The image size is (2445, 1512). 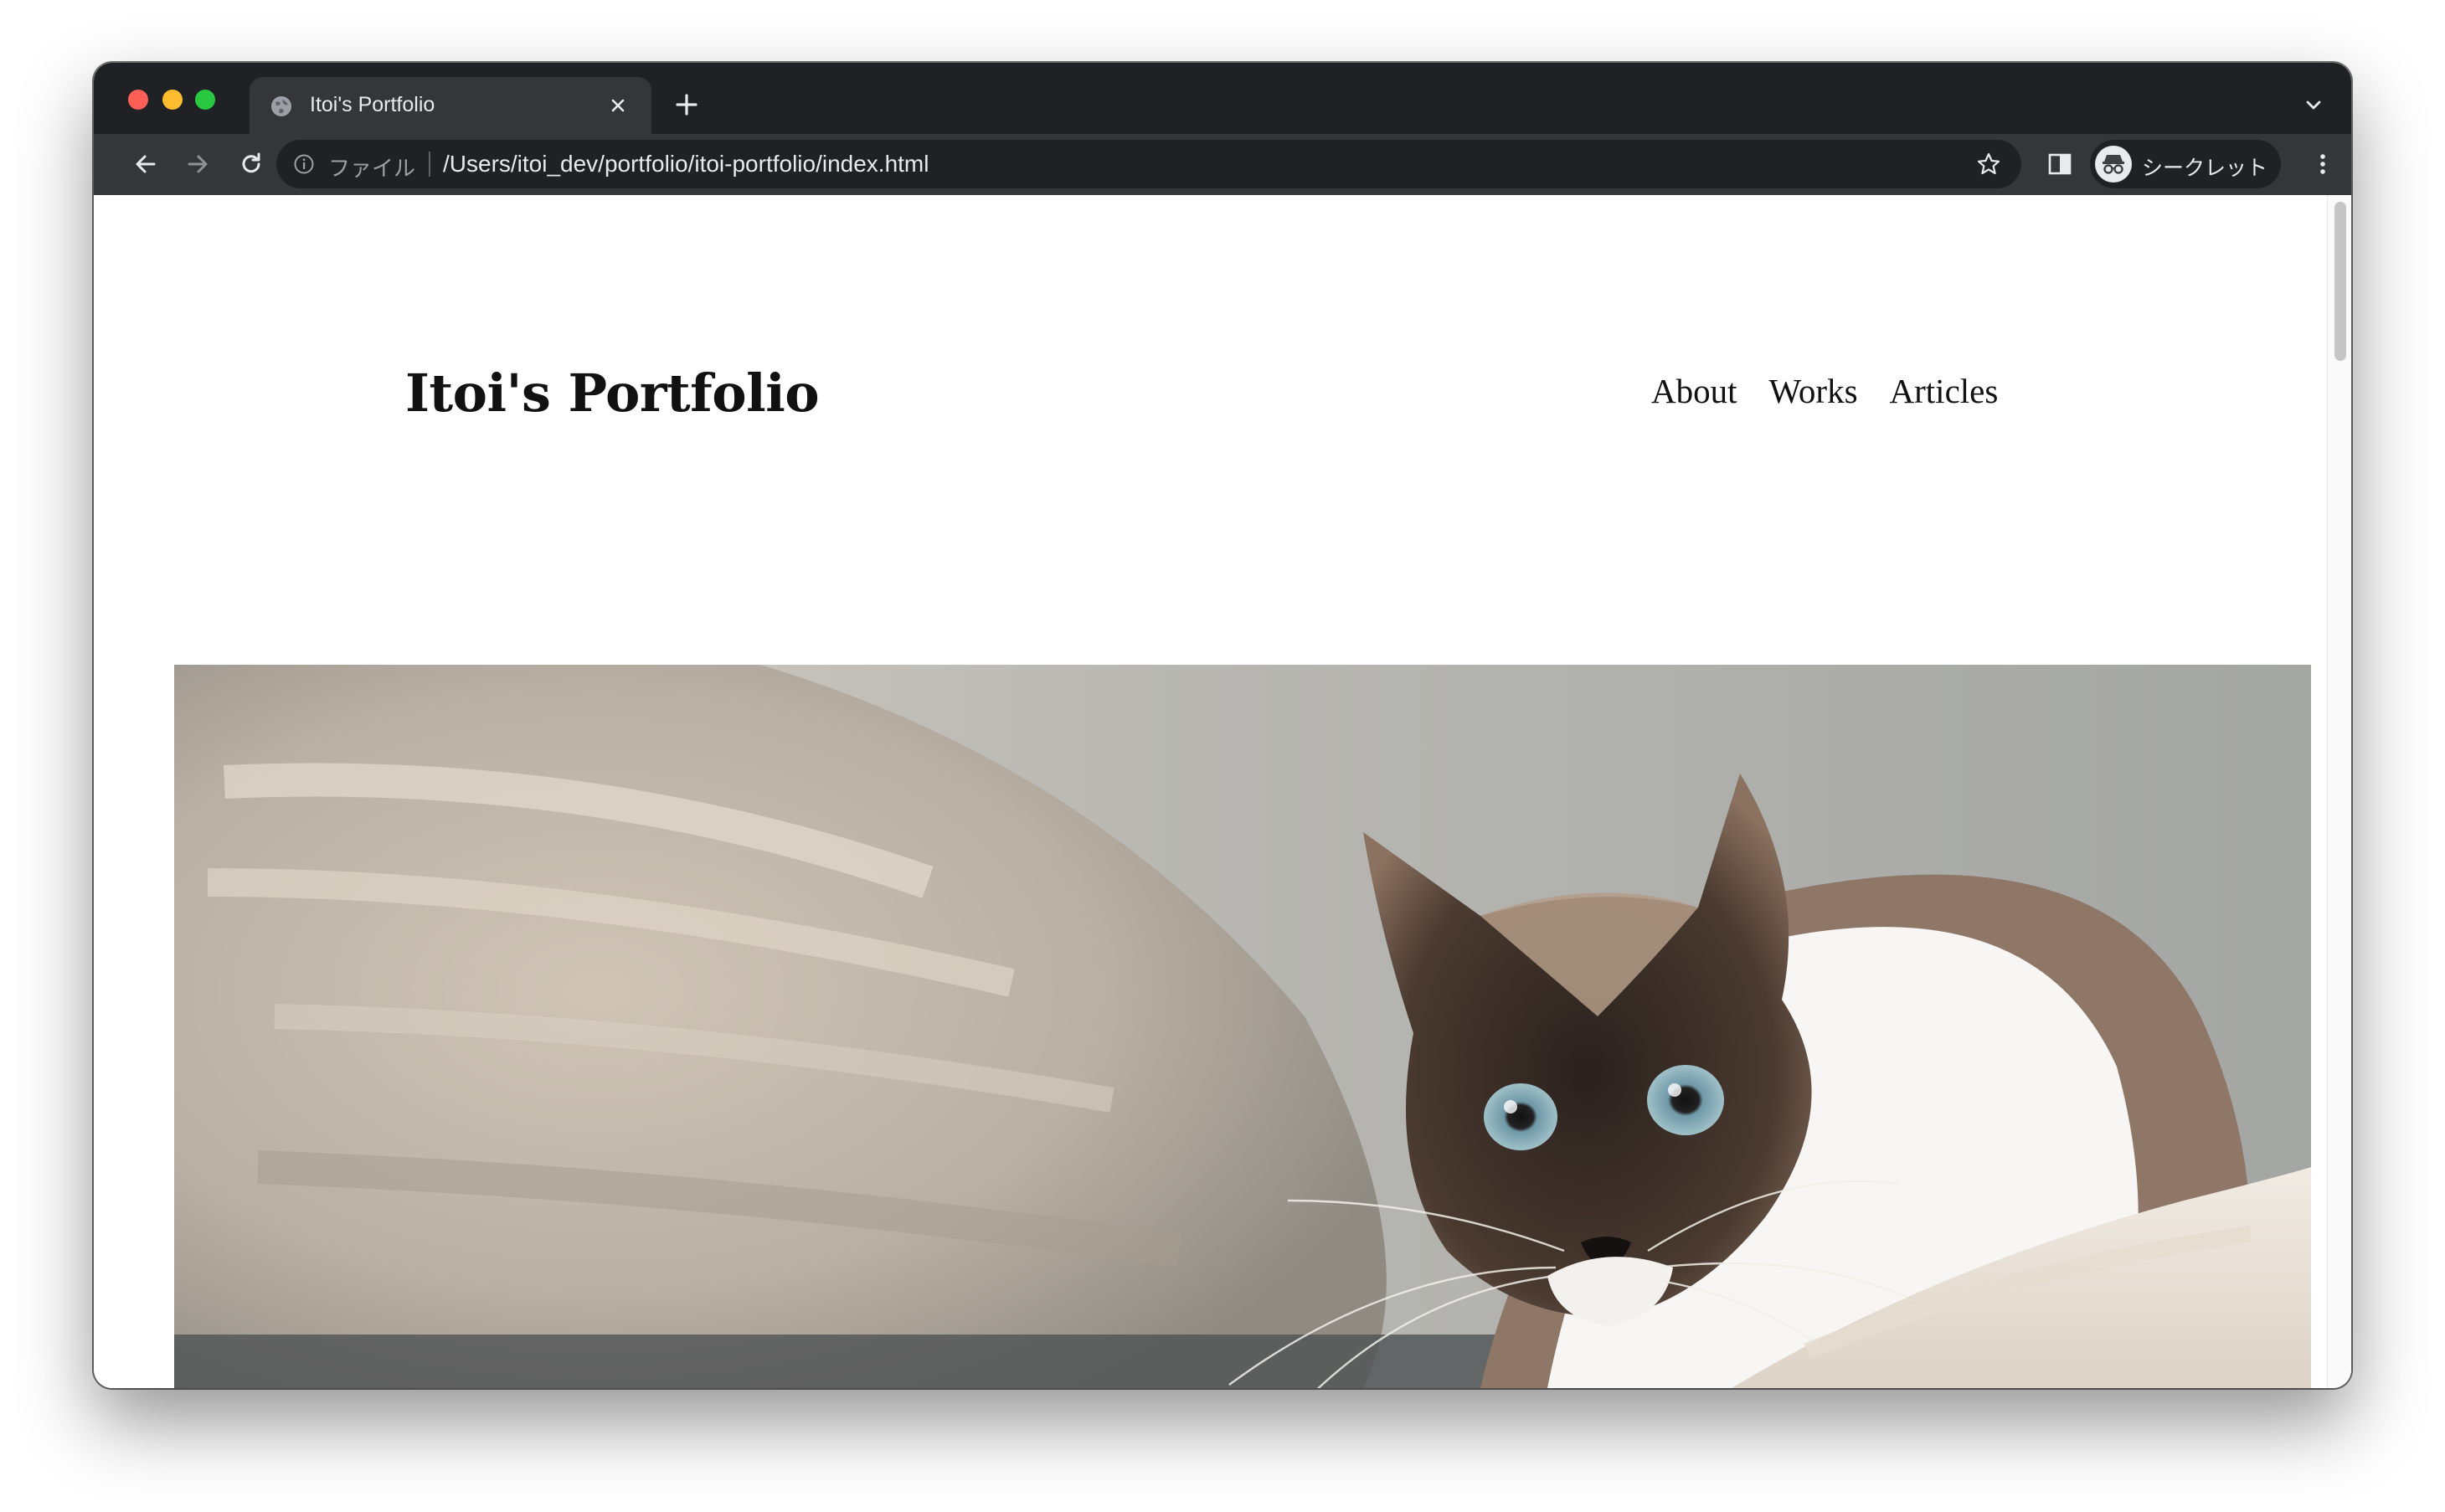 I want to click on site-title: Itoi's Portfolio, so click(x=612, y=393).